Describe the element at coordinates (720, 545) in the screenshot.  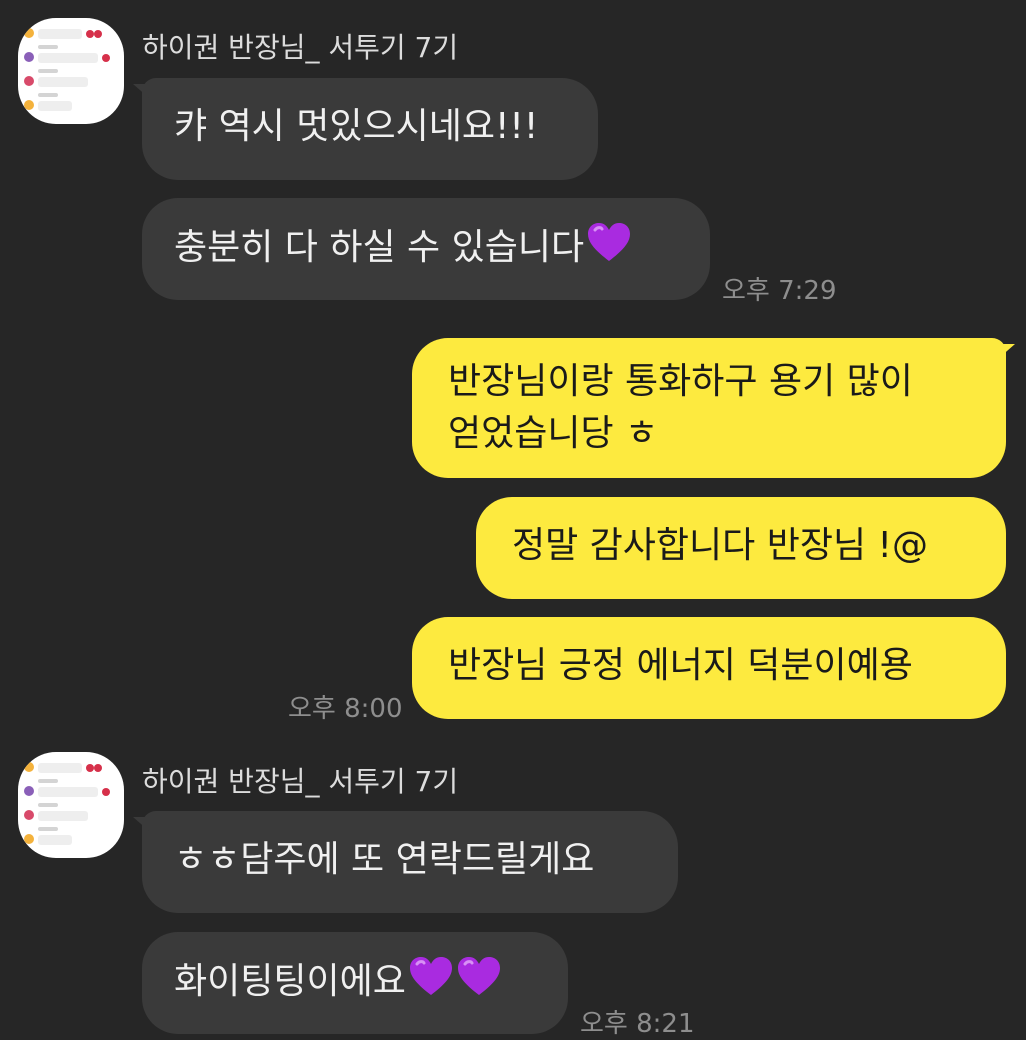
I see `message-text: 정말 감사합니다 반장님 !@` at that location.